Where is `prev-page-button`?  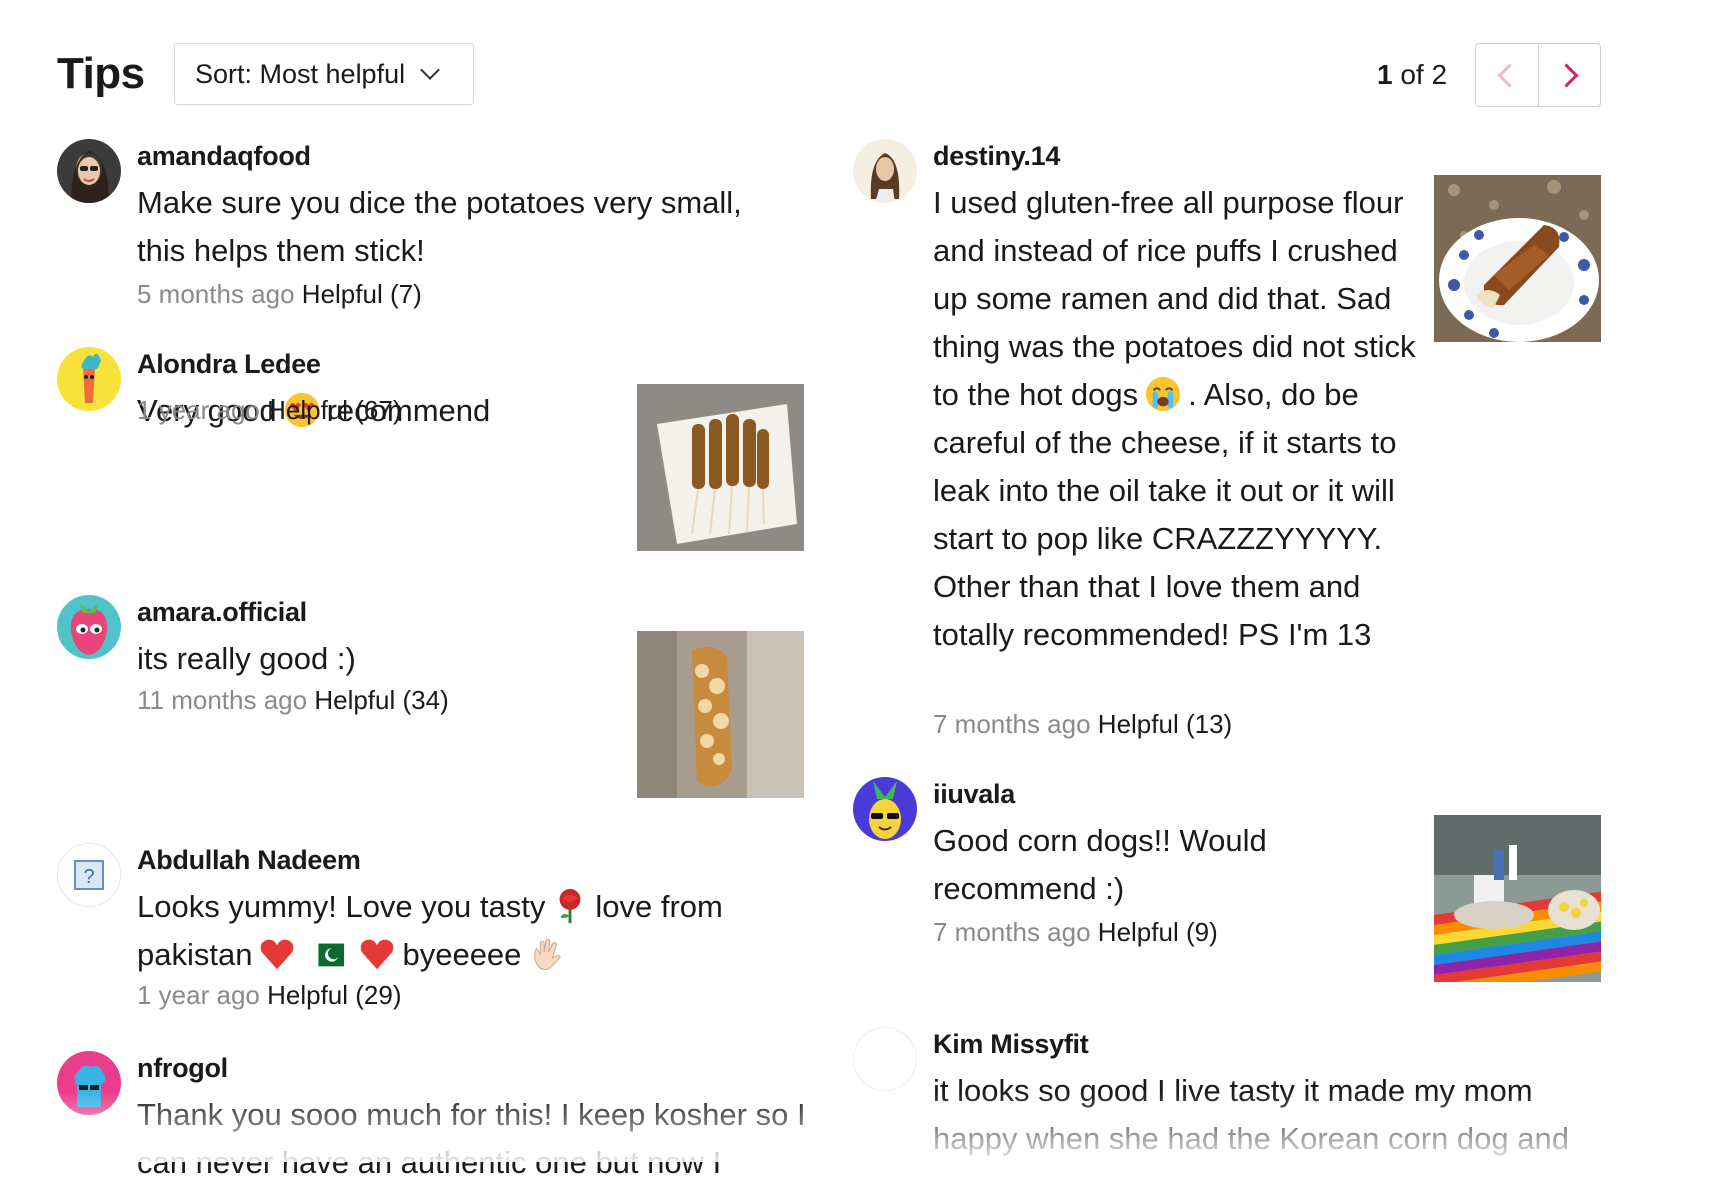
prev-page-button is located at coordinates (1507, 75).